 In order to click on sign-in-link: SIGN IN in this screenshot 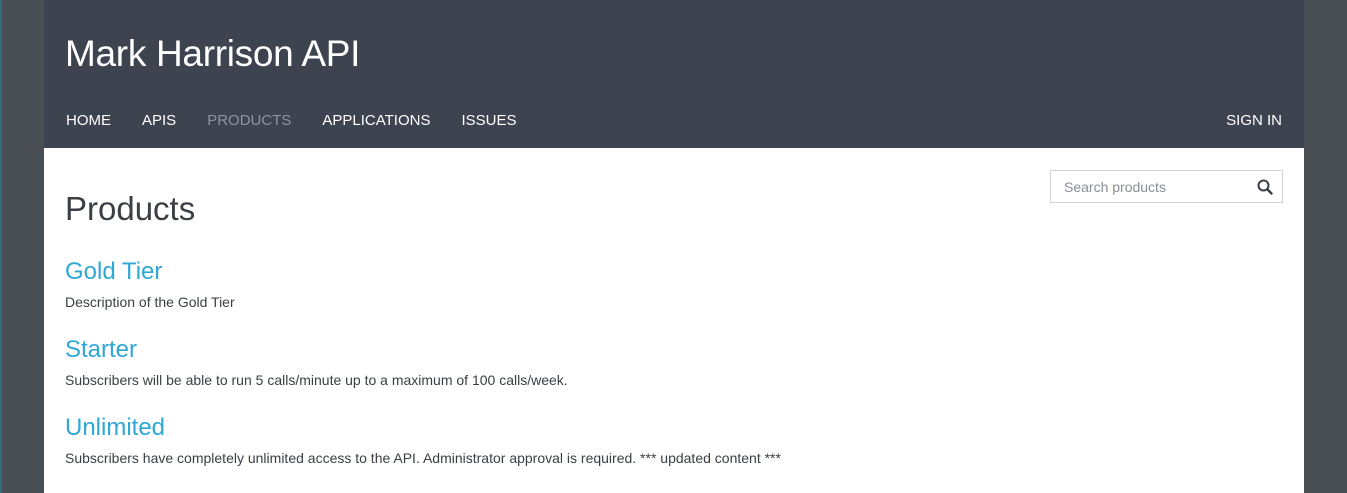, I will do `click(1254, 121)`.